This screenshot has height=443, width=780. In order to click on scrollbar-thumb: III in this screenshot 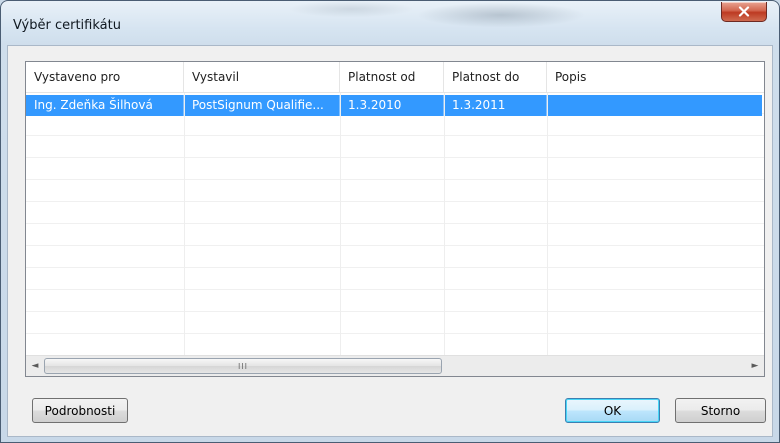, I will do `click(243, 366)`.